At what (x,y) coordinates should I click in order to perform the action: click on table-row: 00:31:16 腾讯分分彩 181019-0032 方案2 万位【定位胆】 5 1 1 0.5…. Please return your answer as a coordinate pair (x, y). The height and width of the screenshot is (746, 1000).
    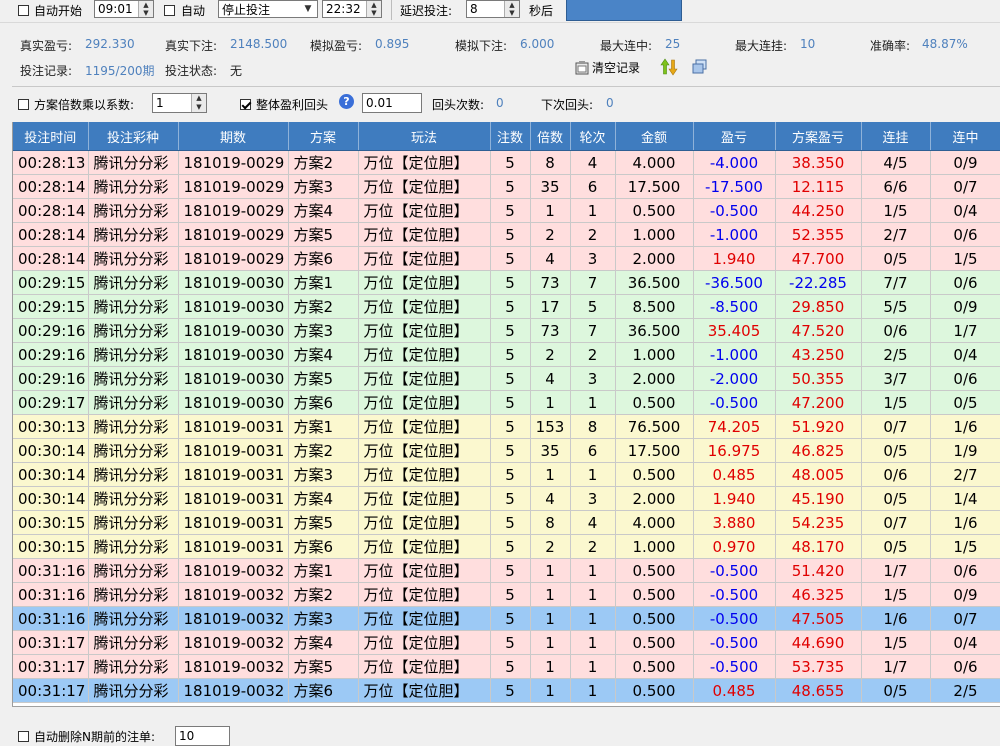
    Looking at the image, I should click on (506, 594).